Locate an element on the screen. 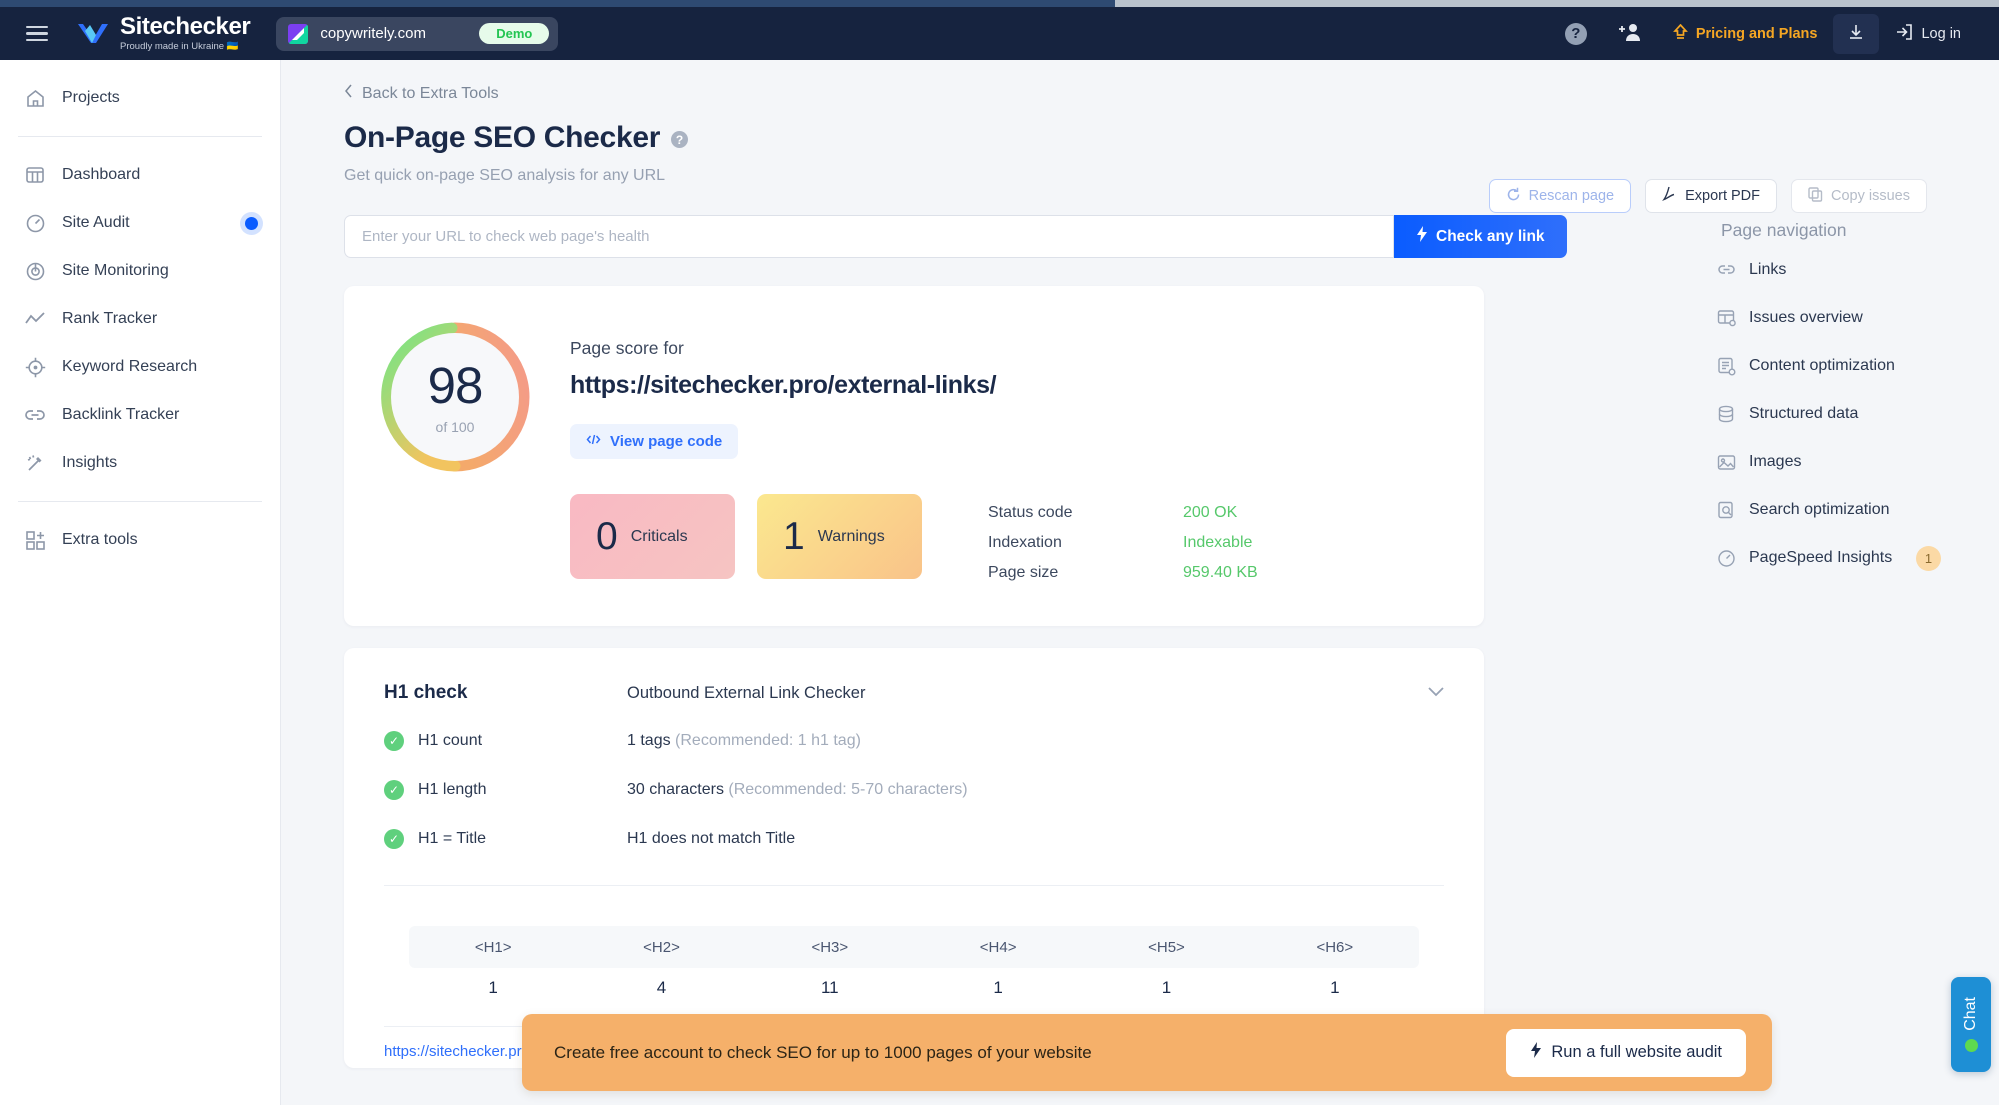 The width and height of the screenshot is (1999, 1105). page-nav-item-links: Links is located at coordinates (1858, 270).